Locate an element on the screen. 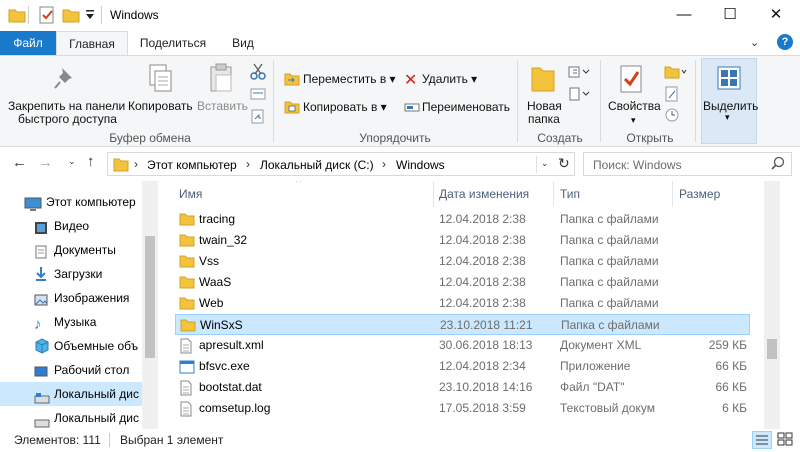 Image resolution: width=800 pixels, height=452 pixels. file-date: 12.04.2018 2:34 is located at coordinates (482, 366).